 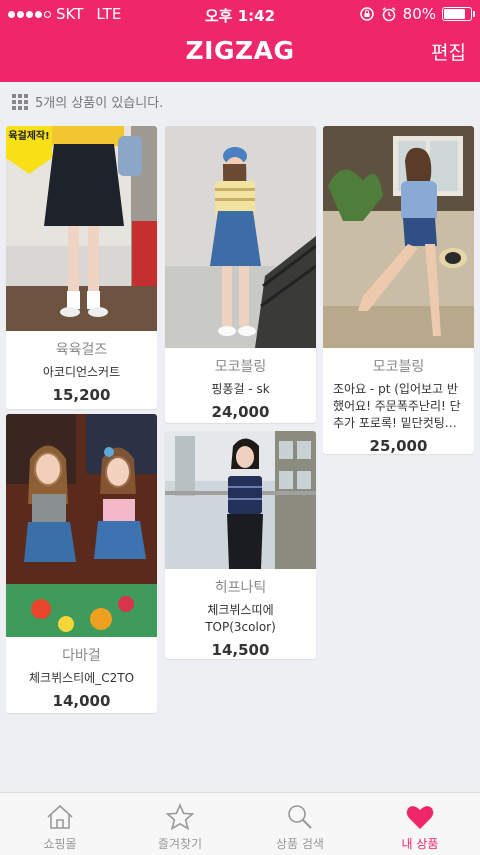 I want to click on tab-favorites: 즐겨찾기, so click(x=180, y=824).